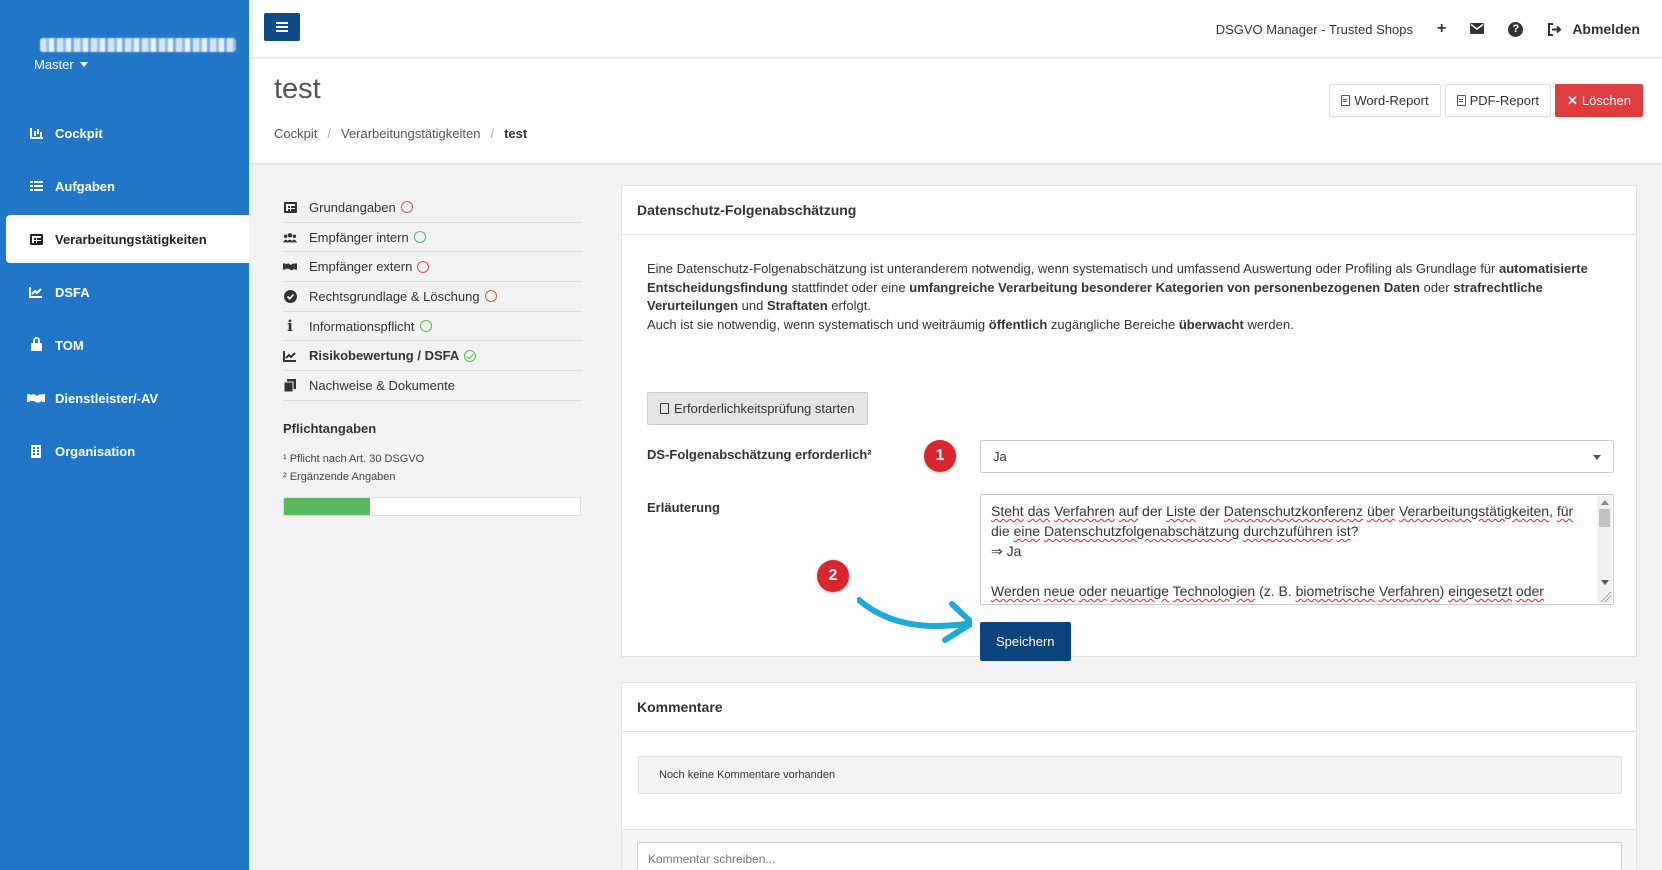  Describe the element at coordinates (362, 326) in the screenshot. I see `tab-label: Informationspflicht` at that location.